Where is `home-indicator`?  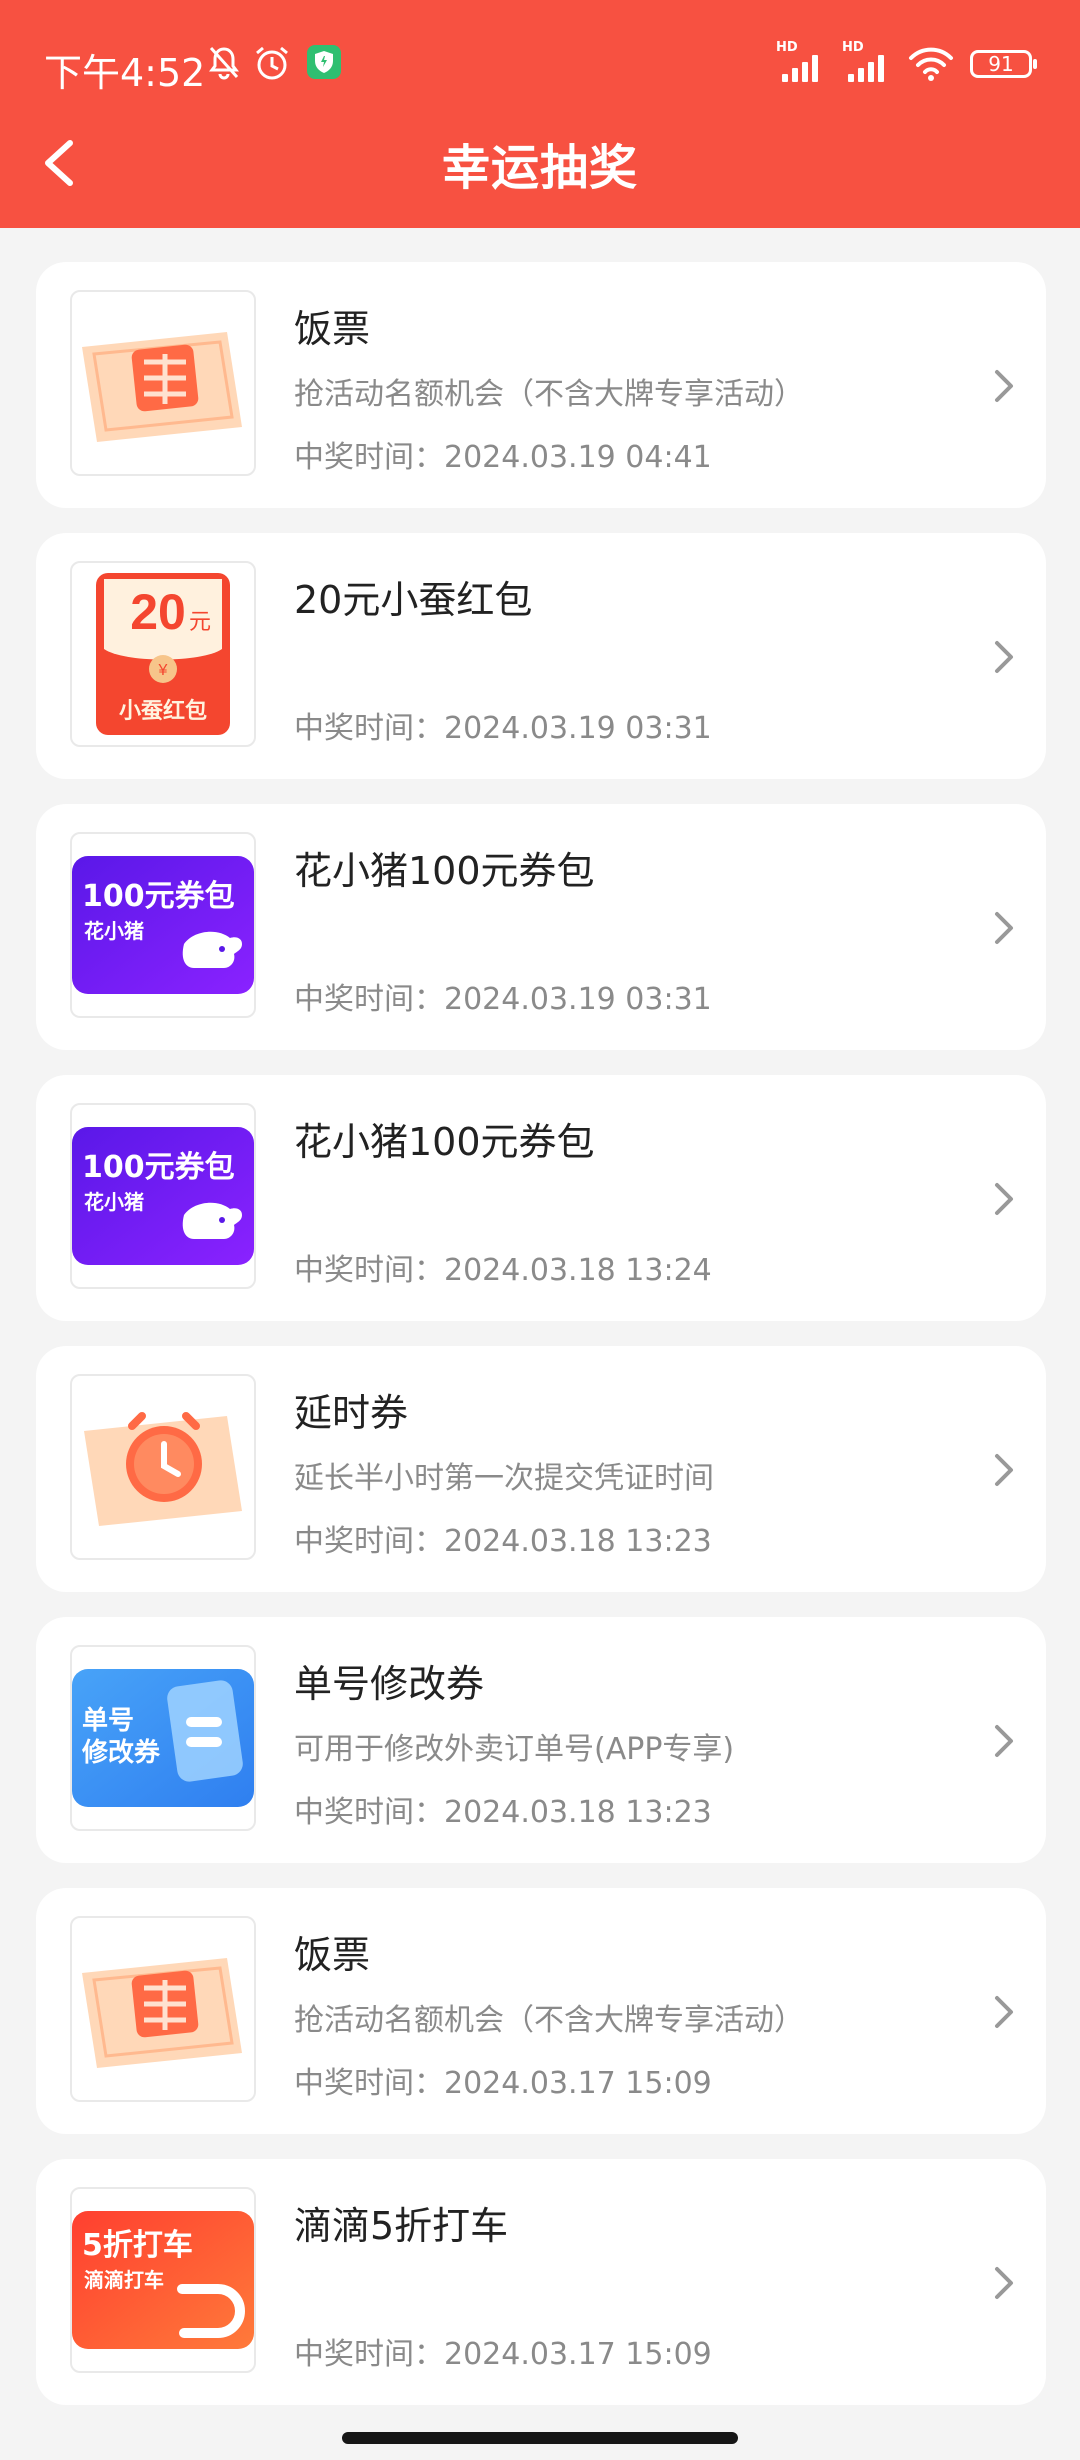 home-indicator is located at coordinates (540, 2438).